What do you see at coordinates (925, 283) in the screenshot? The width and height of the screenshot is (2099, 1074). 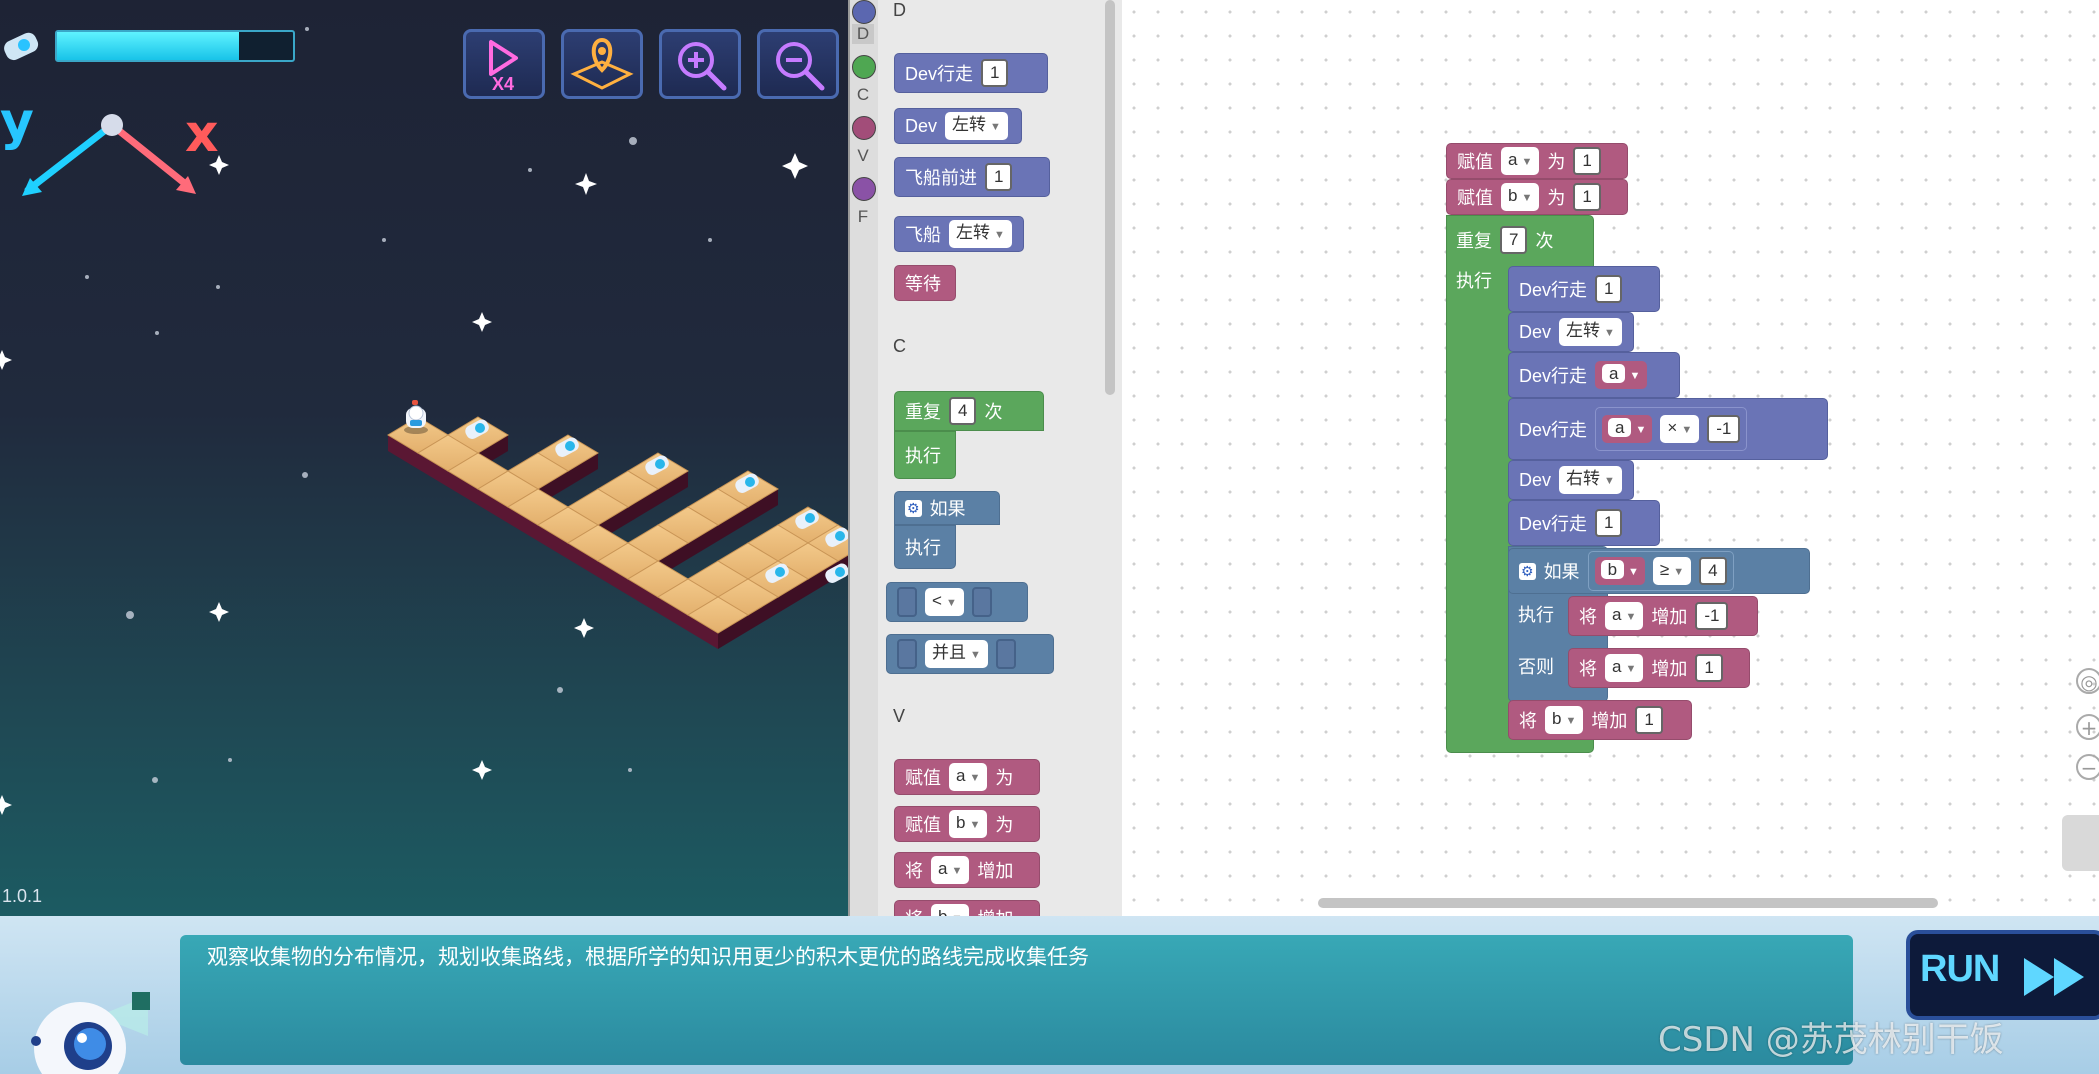 I see `palette-wait-block: 等待` at bounding box center [925, 283].